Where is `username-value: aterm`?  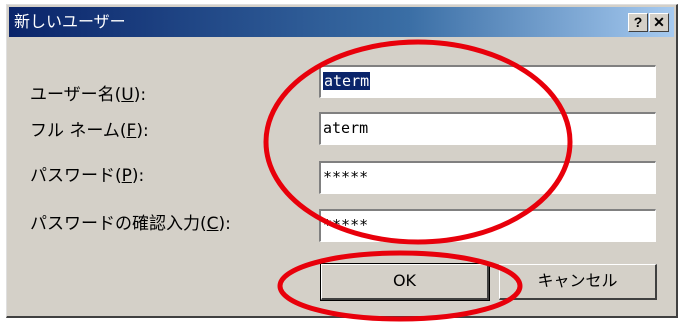 username-value: aterm is located at coordinates (347, 81).